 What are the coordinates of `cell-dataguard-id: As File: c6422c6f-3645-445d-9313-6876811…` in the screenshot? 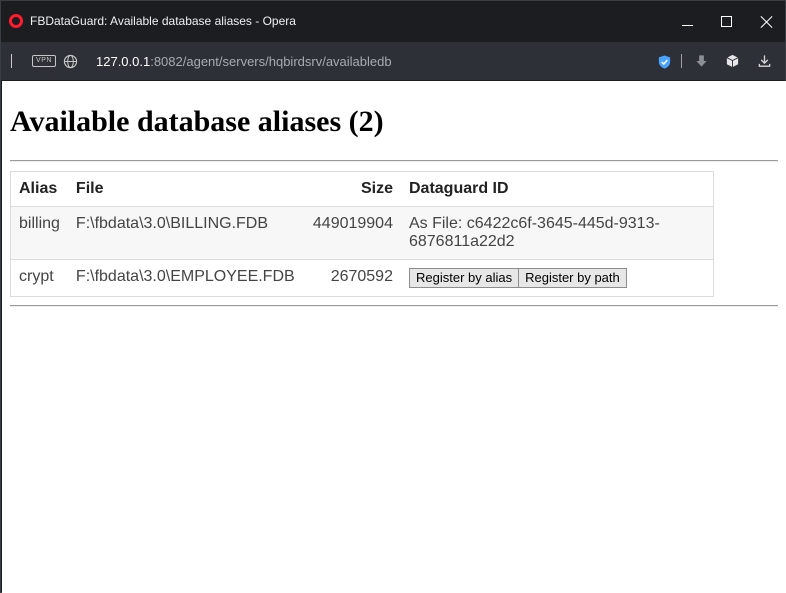 It's located at (534, 232).